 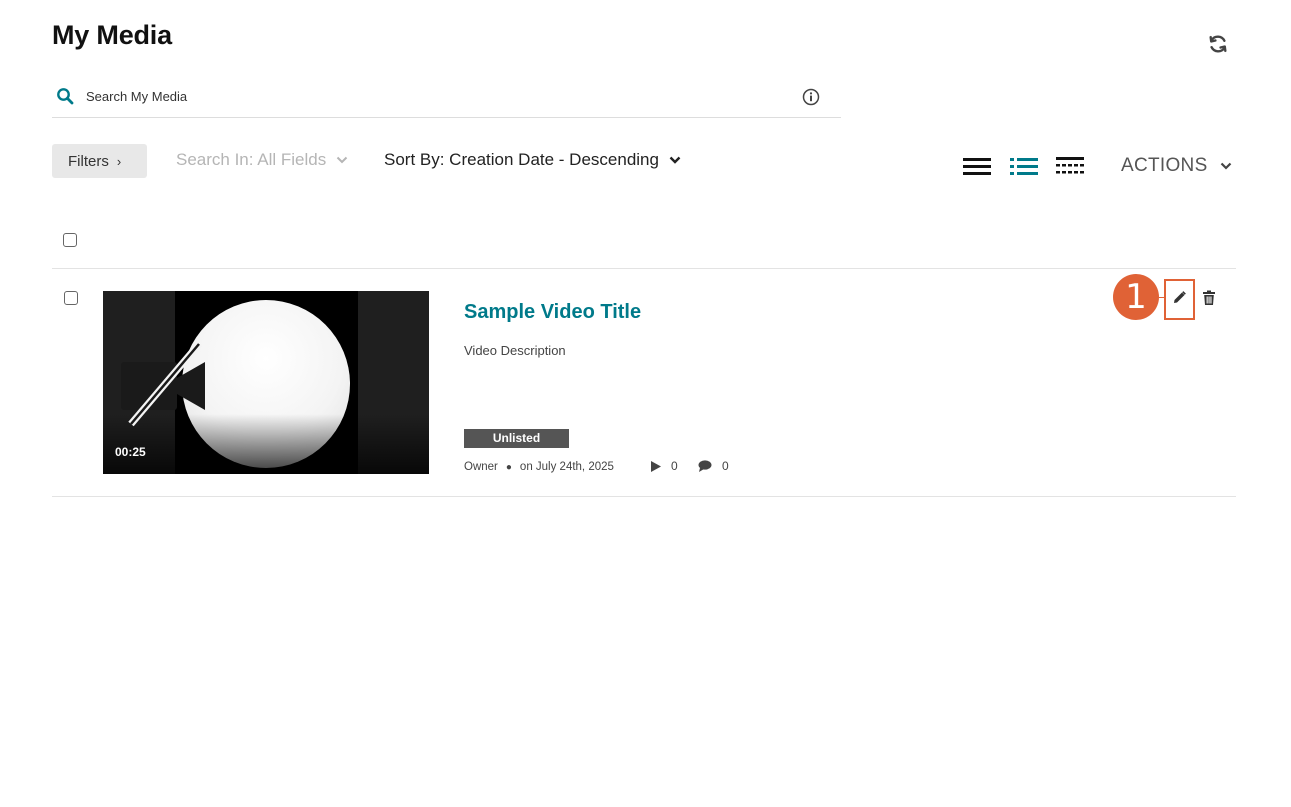 What do you see at coordinates (1164, 165) in the screenshot?
I see `actions-label: ACTIONS` at bounding box center [1164, 165].